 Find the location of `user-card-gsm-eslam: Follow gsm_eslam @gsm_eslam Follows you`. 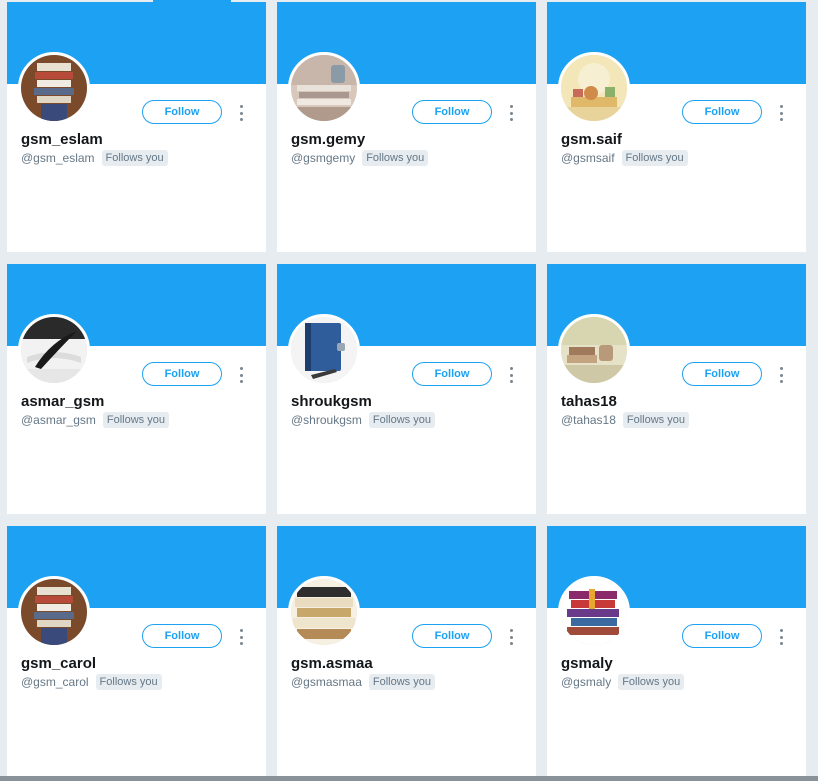

user-card-gsm-eslam: Follow gsm_eslam @gsm_eslam Follows you is located at coordinates (136, 127).